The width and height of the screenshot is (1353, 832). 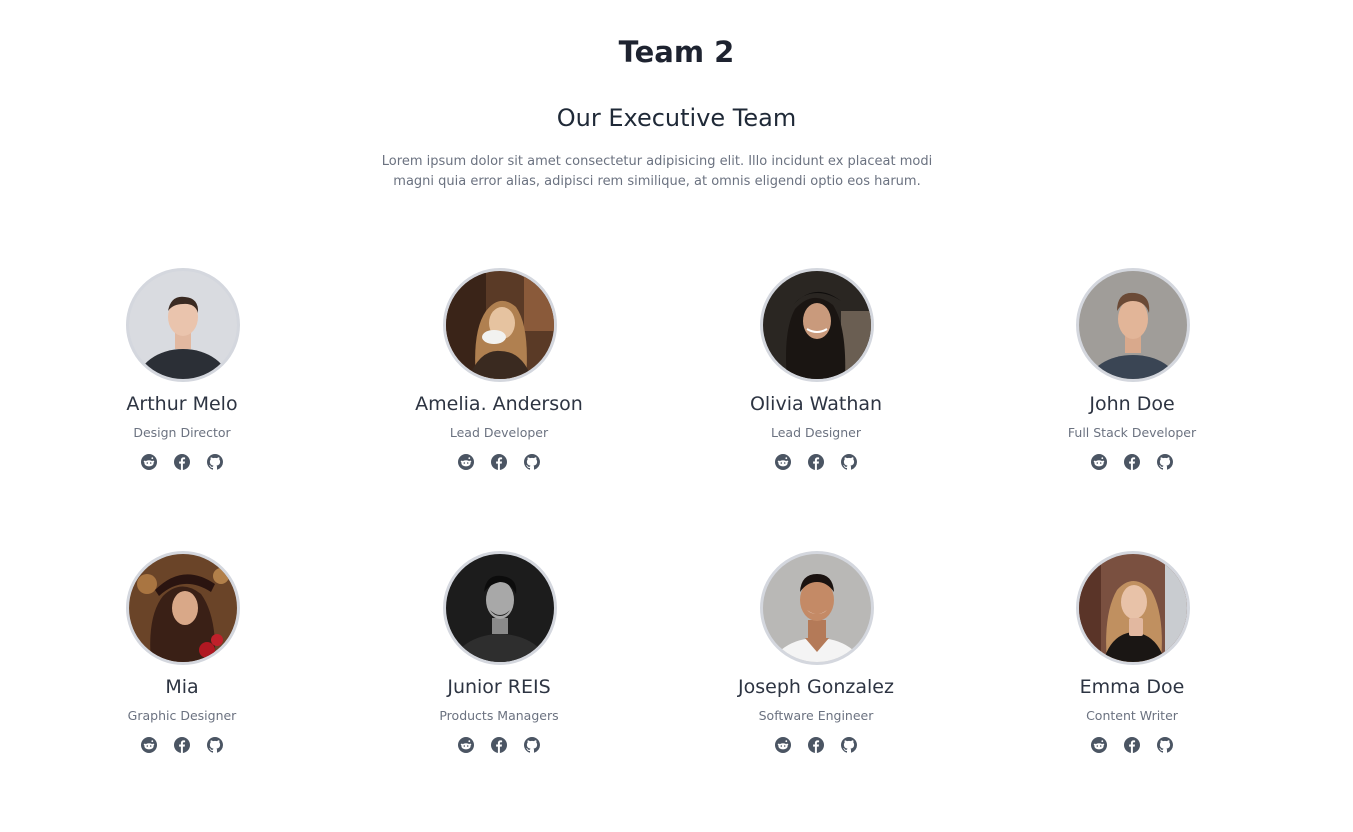 I want to click on member-name: Olivia Wathan, so click(x=816, y=404).